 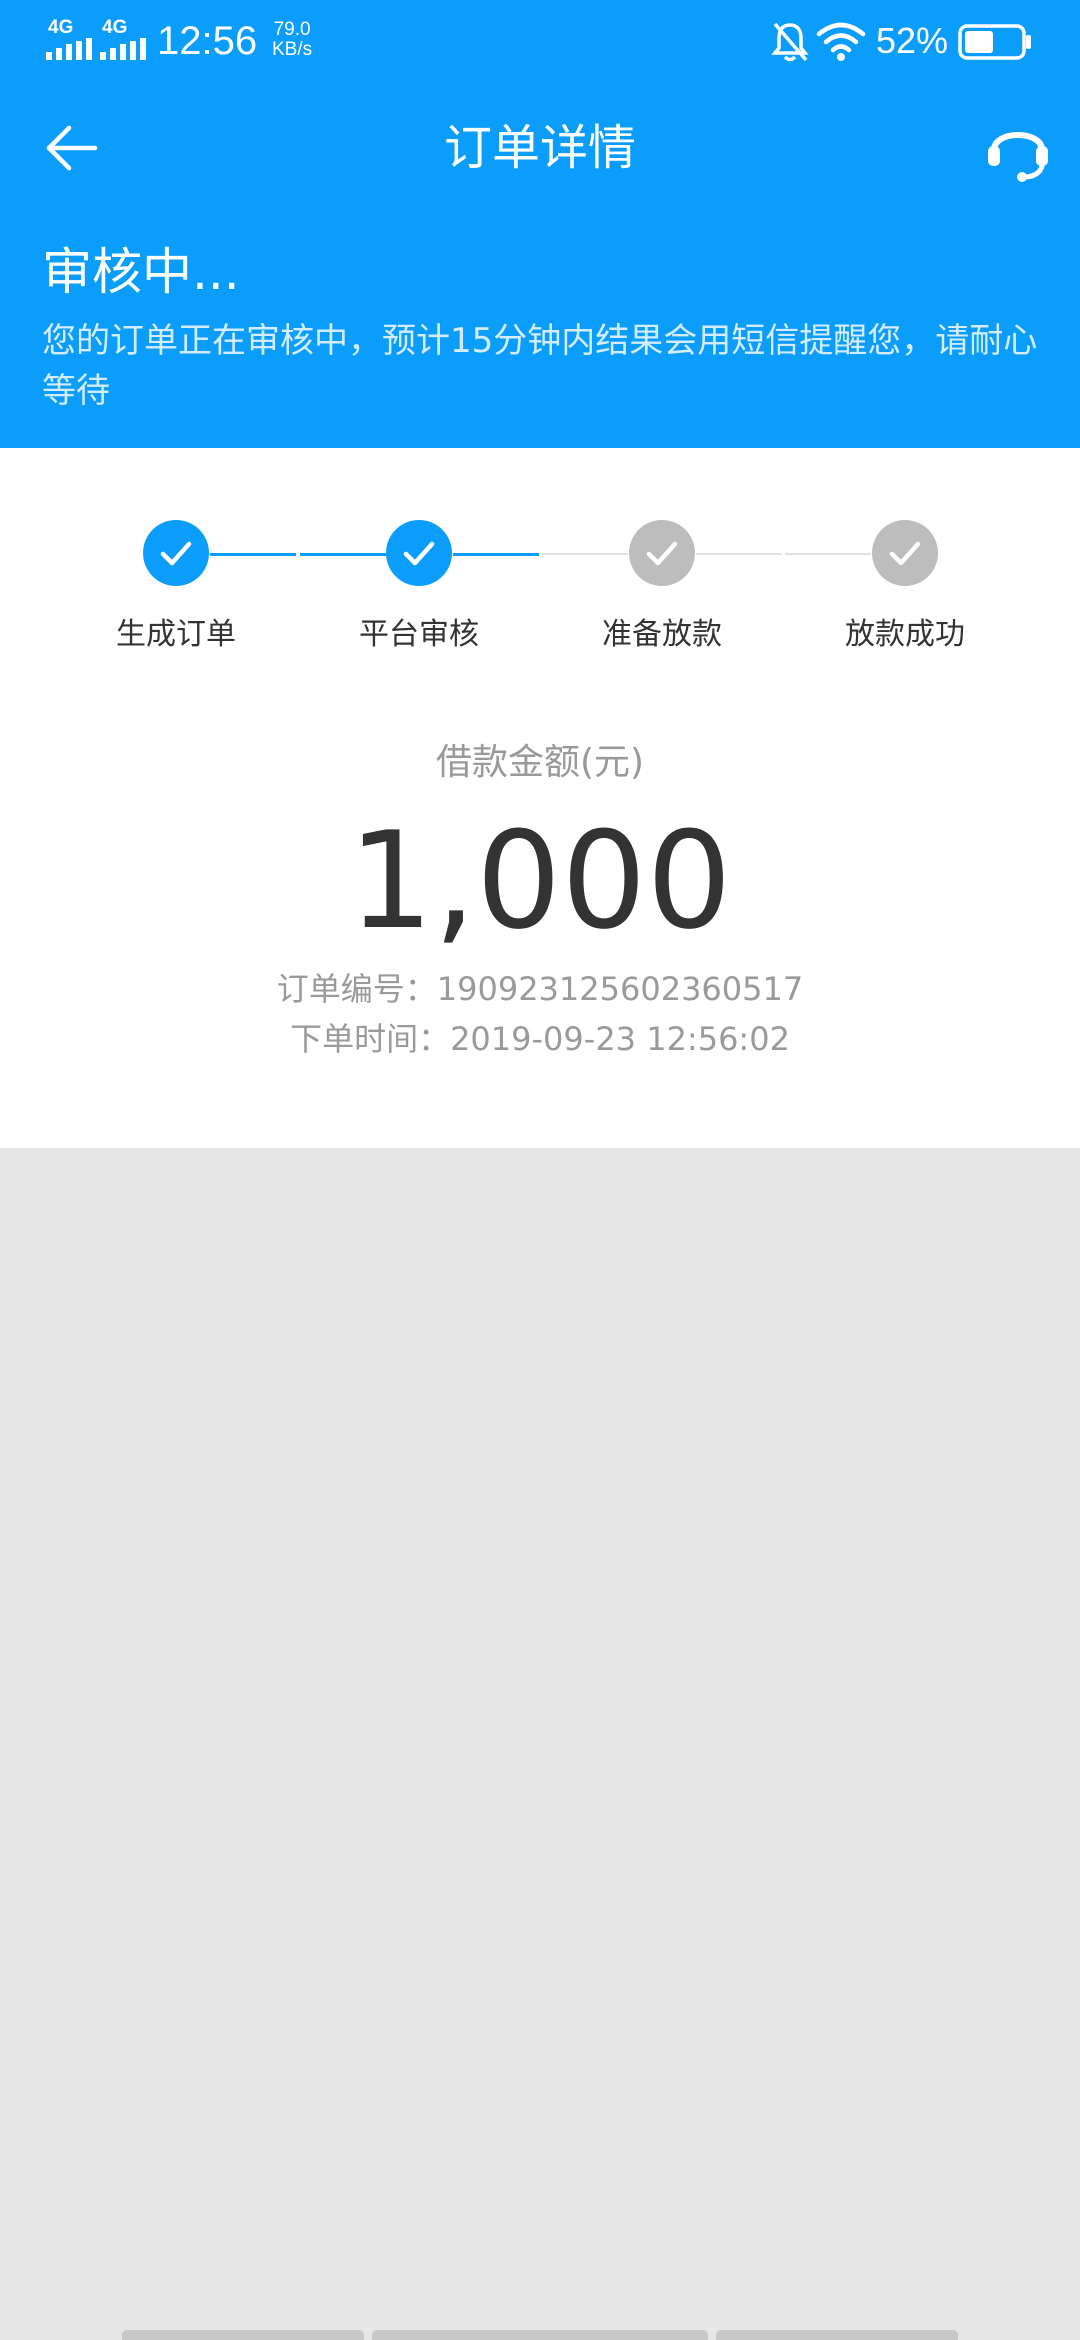 What do you see at coordinates (905, 634) in the screenshot?
I see `step-label: 放款成功` at bounding box center [905, 634].